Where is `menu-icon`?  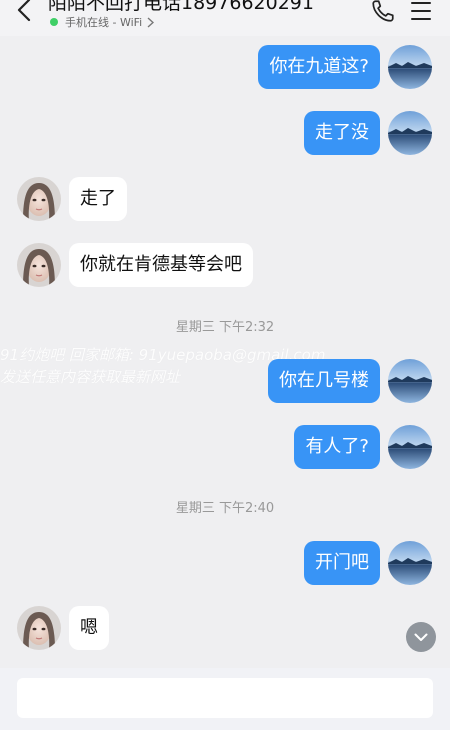 menu-icon is located at coordinates (421, 11).